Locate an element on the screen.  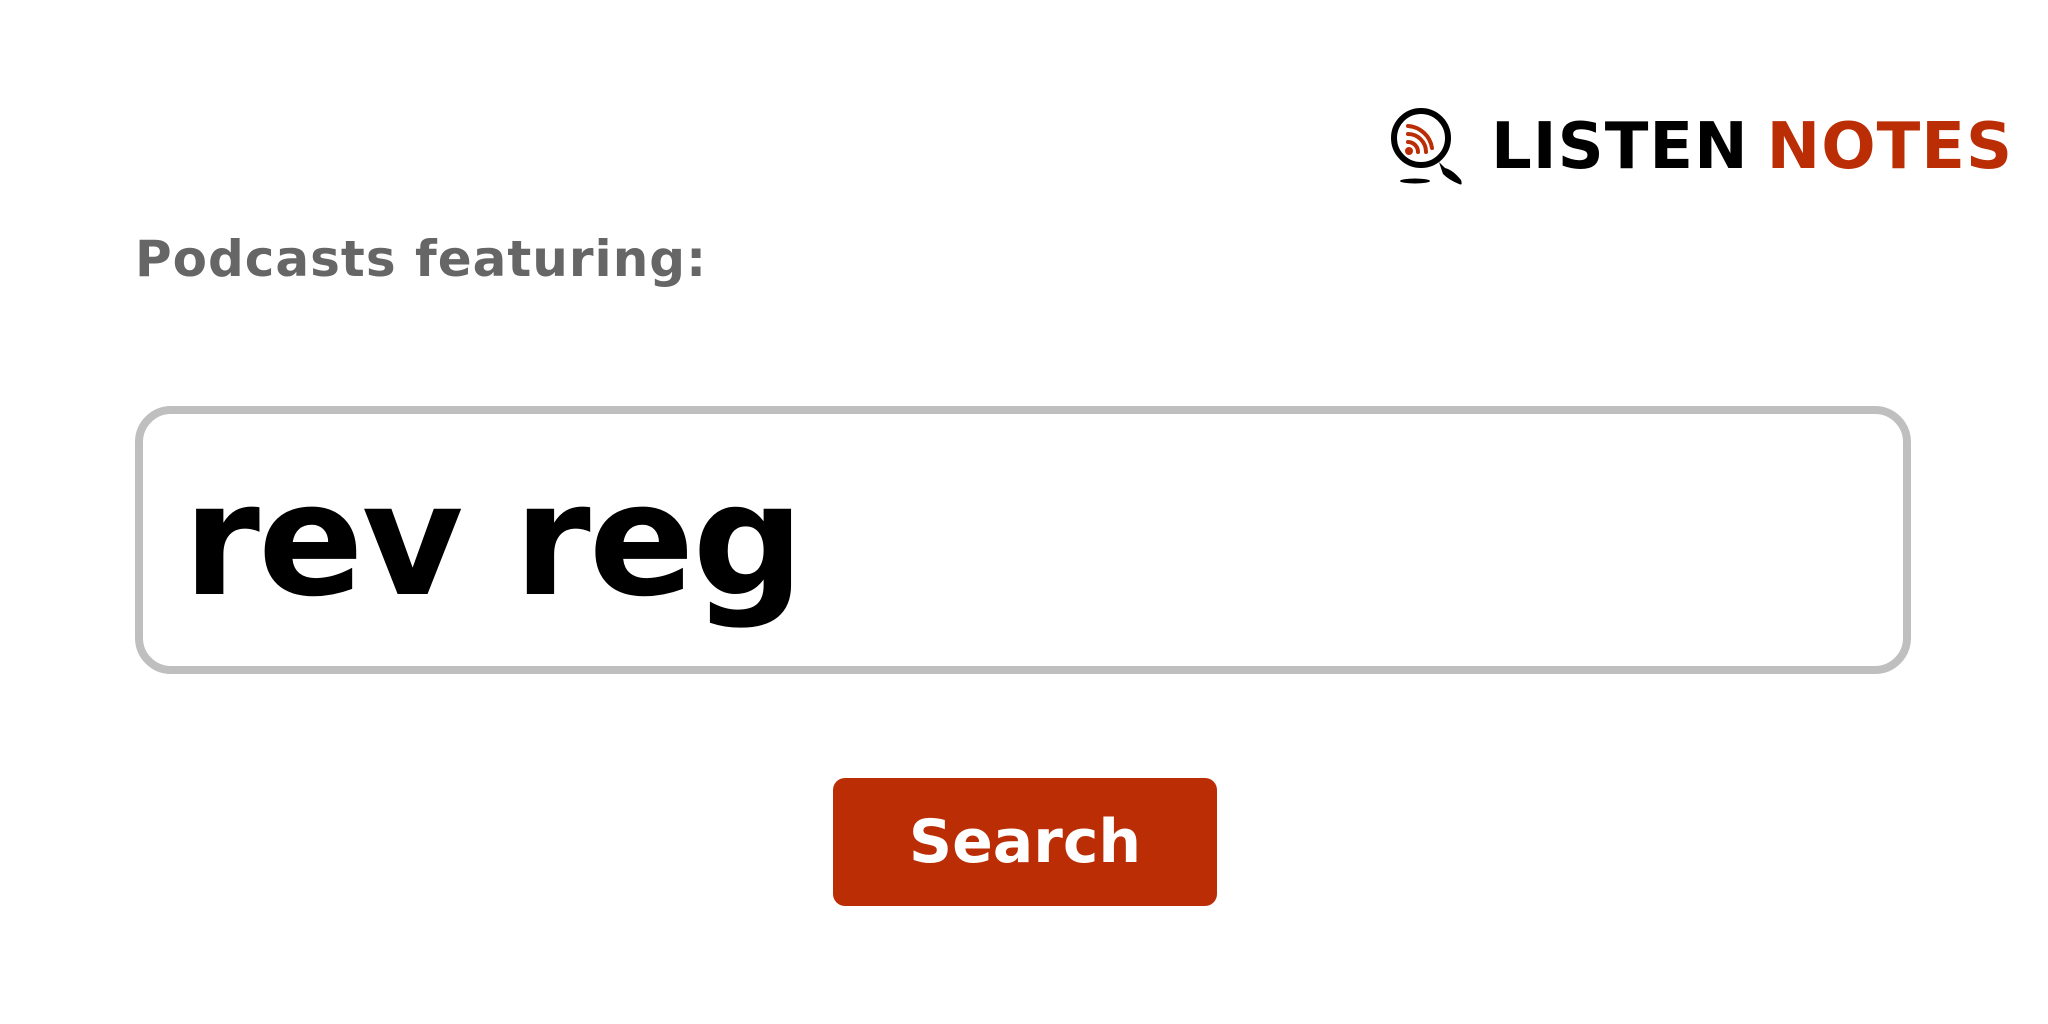
logo-word-notes: NOTES is located at coordinates (1890, 147).